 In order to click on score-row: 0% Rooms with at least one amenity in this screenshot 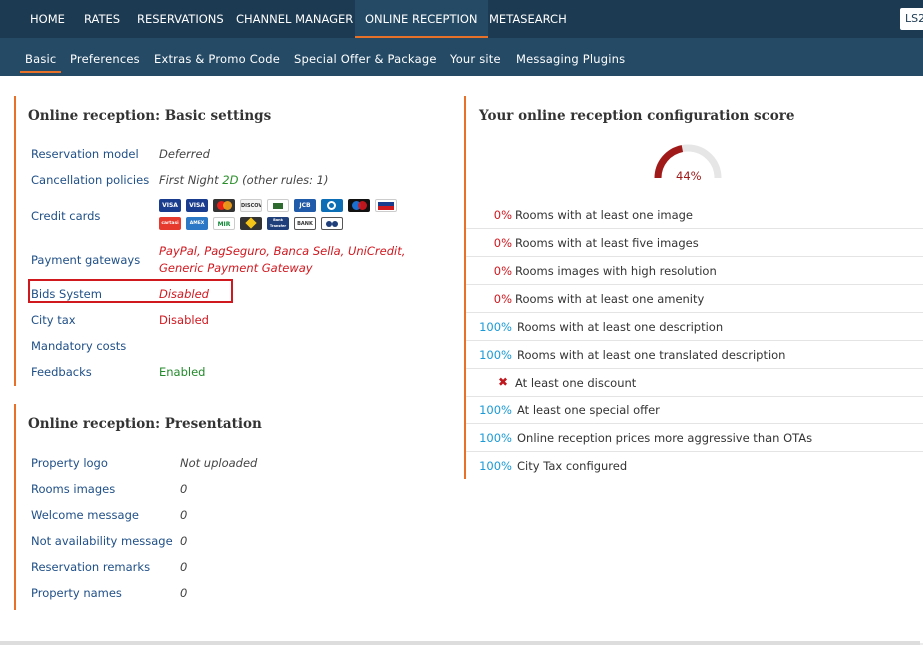, I will do `click(694, 299)`.